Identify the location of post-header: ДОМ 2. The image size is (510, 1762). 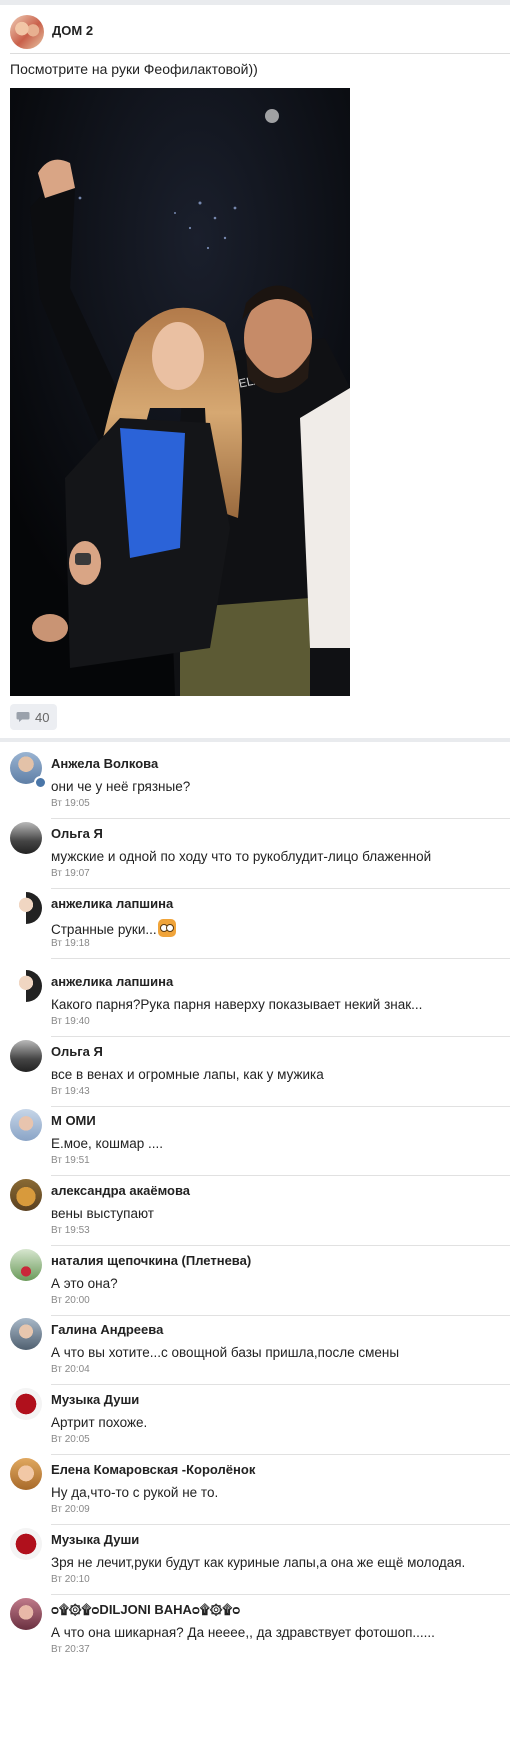
(255, 33).